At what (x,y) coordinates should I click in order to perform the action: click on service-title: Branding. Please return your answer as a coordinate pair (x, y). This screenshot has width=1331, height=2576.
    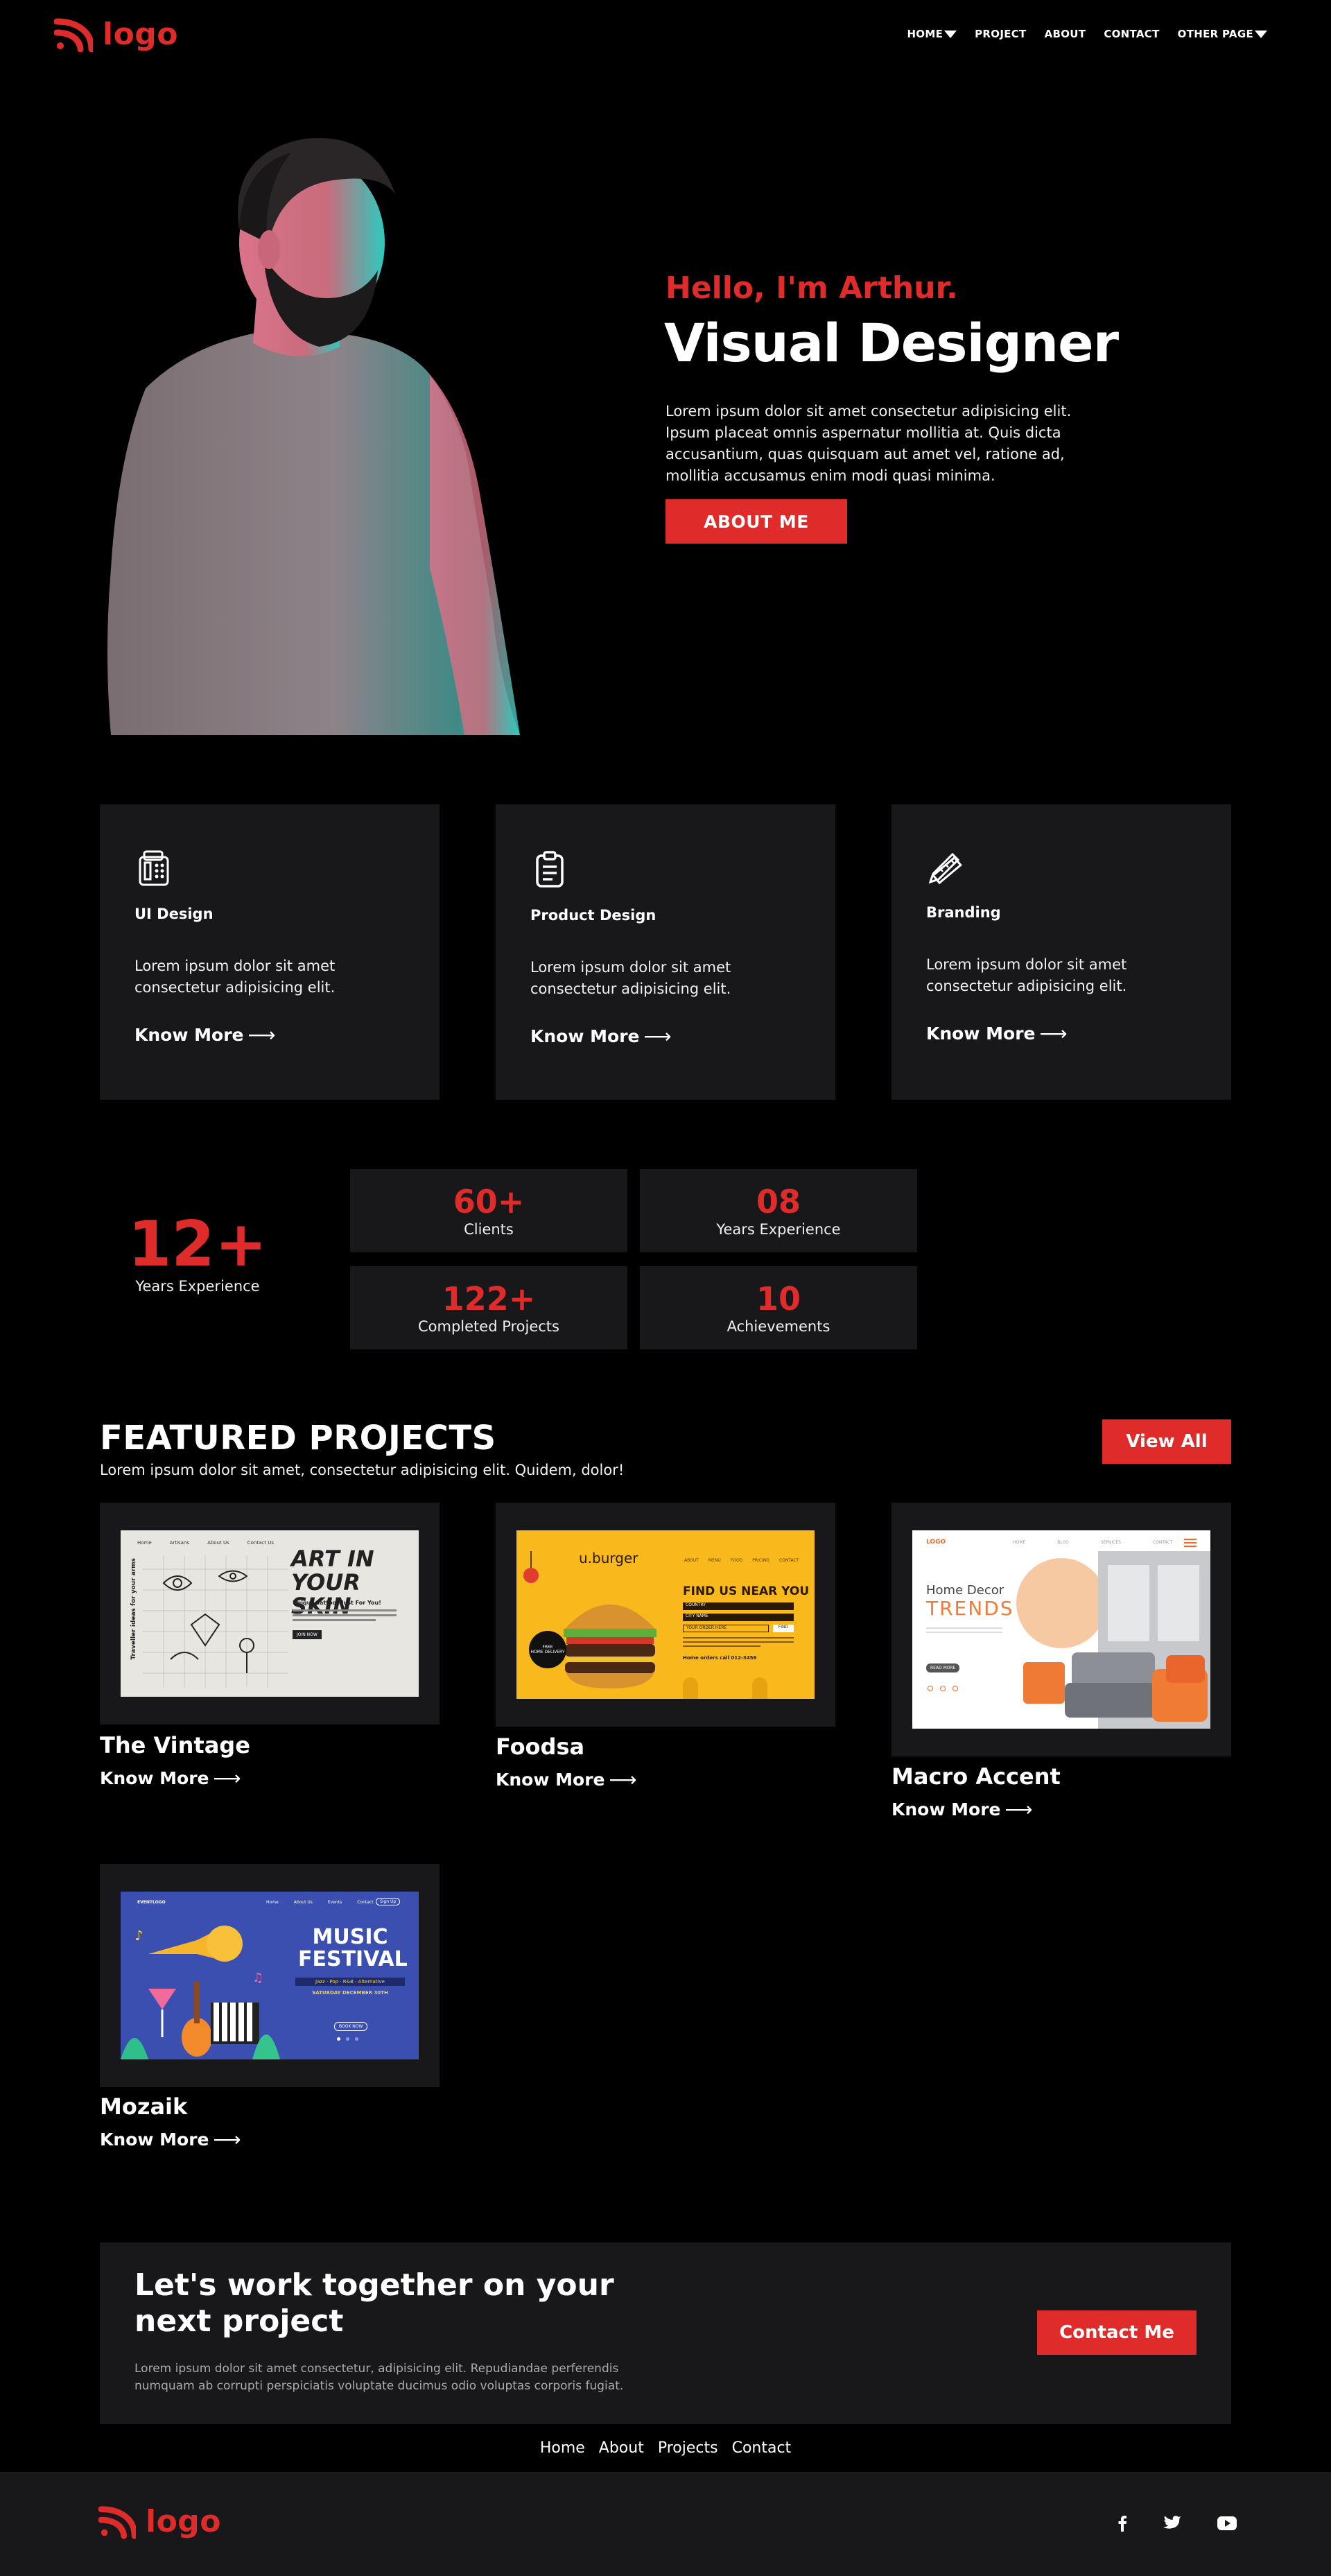
    Looking at the image, I should click on (963, 912).